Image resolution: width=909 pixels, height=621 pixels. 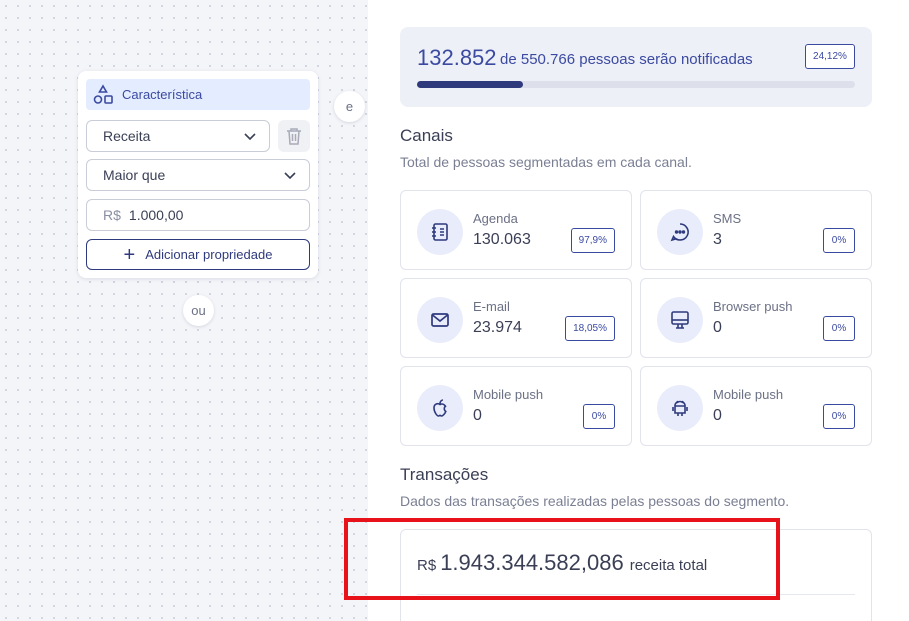 What do you see at coordinates (756, 406) in the screenshot?
I see `channel-card-mobile-push-android: Mobile push 0 0%` at bounding box center [756, 406].